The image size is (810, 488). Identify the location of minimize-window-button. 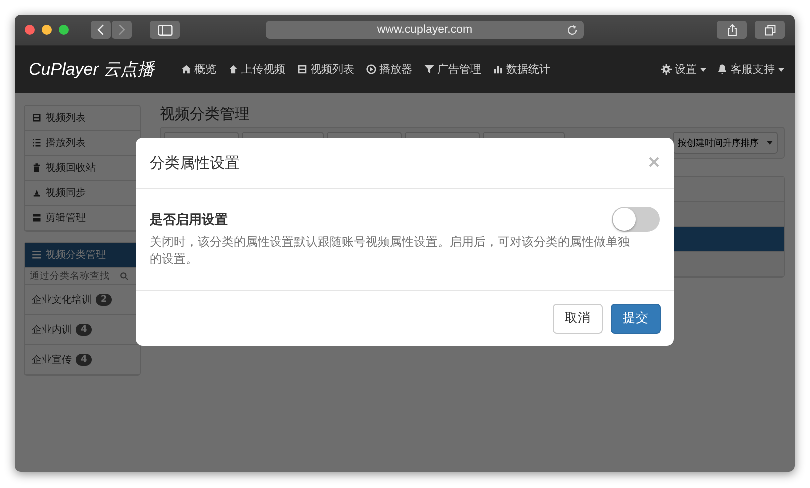
(47, 30).